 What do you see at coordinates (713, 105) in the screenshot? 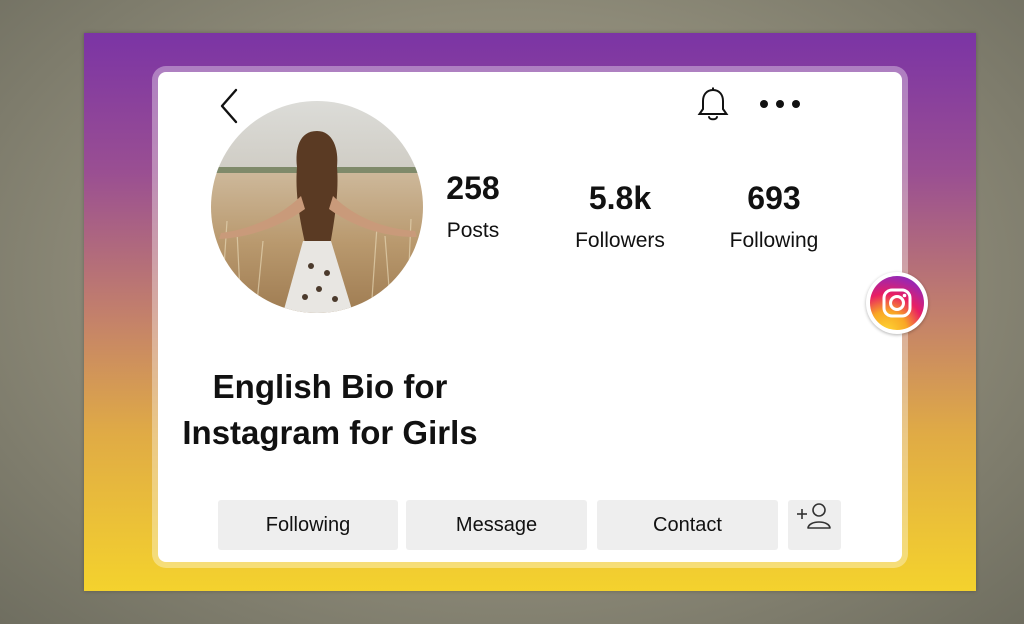
I see `bell-icon` at bounding box center [713, 105].